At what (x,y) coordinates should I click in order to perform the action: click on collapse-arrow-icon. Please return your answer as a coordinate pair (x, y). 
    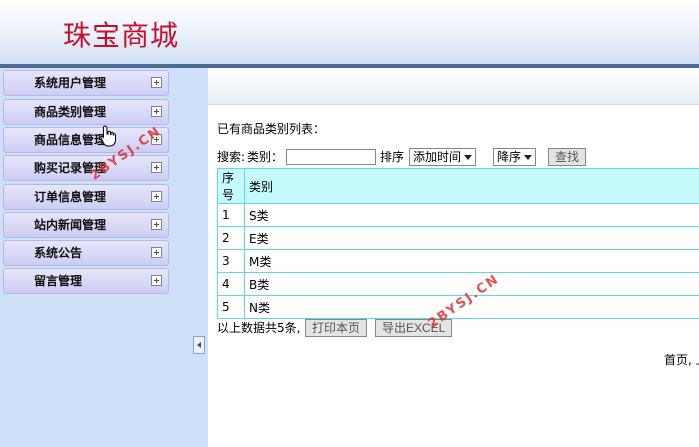
    Looking at the image, I should click on (199, 345).